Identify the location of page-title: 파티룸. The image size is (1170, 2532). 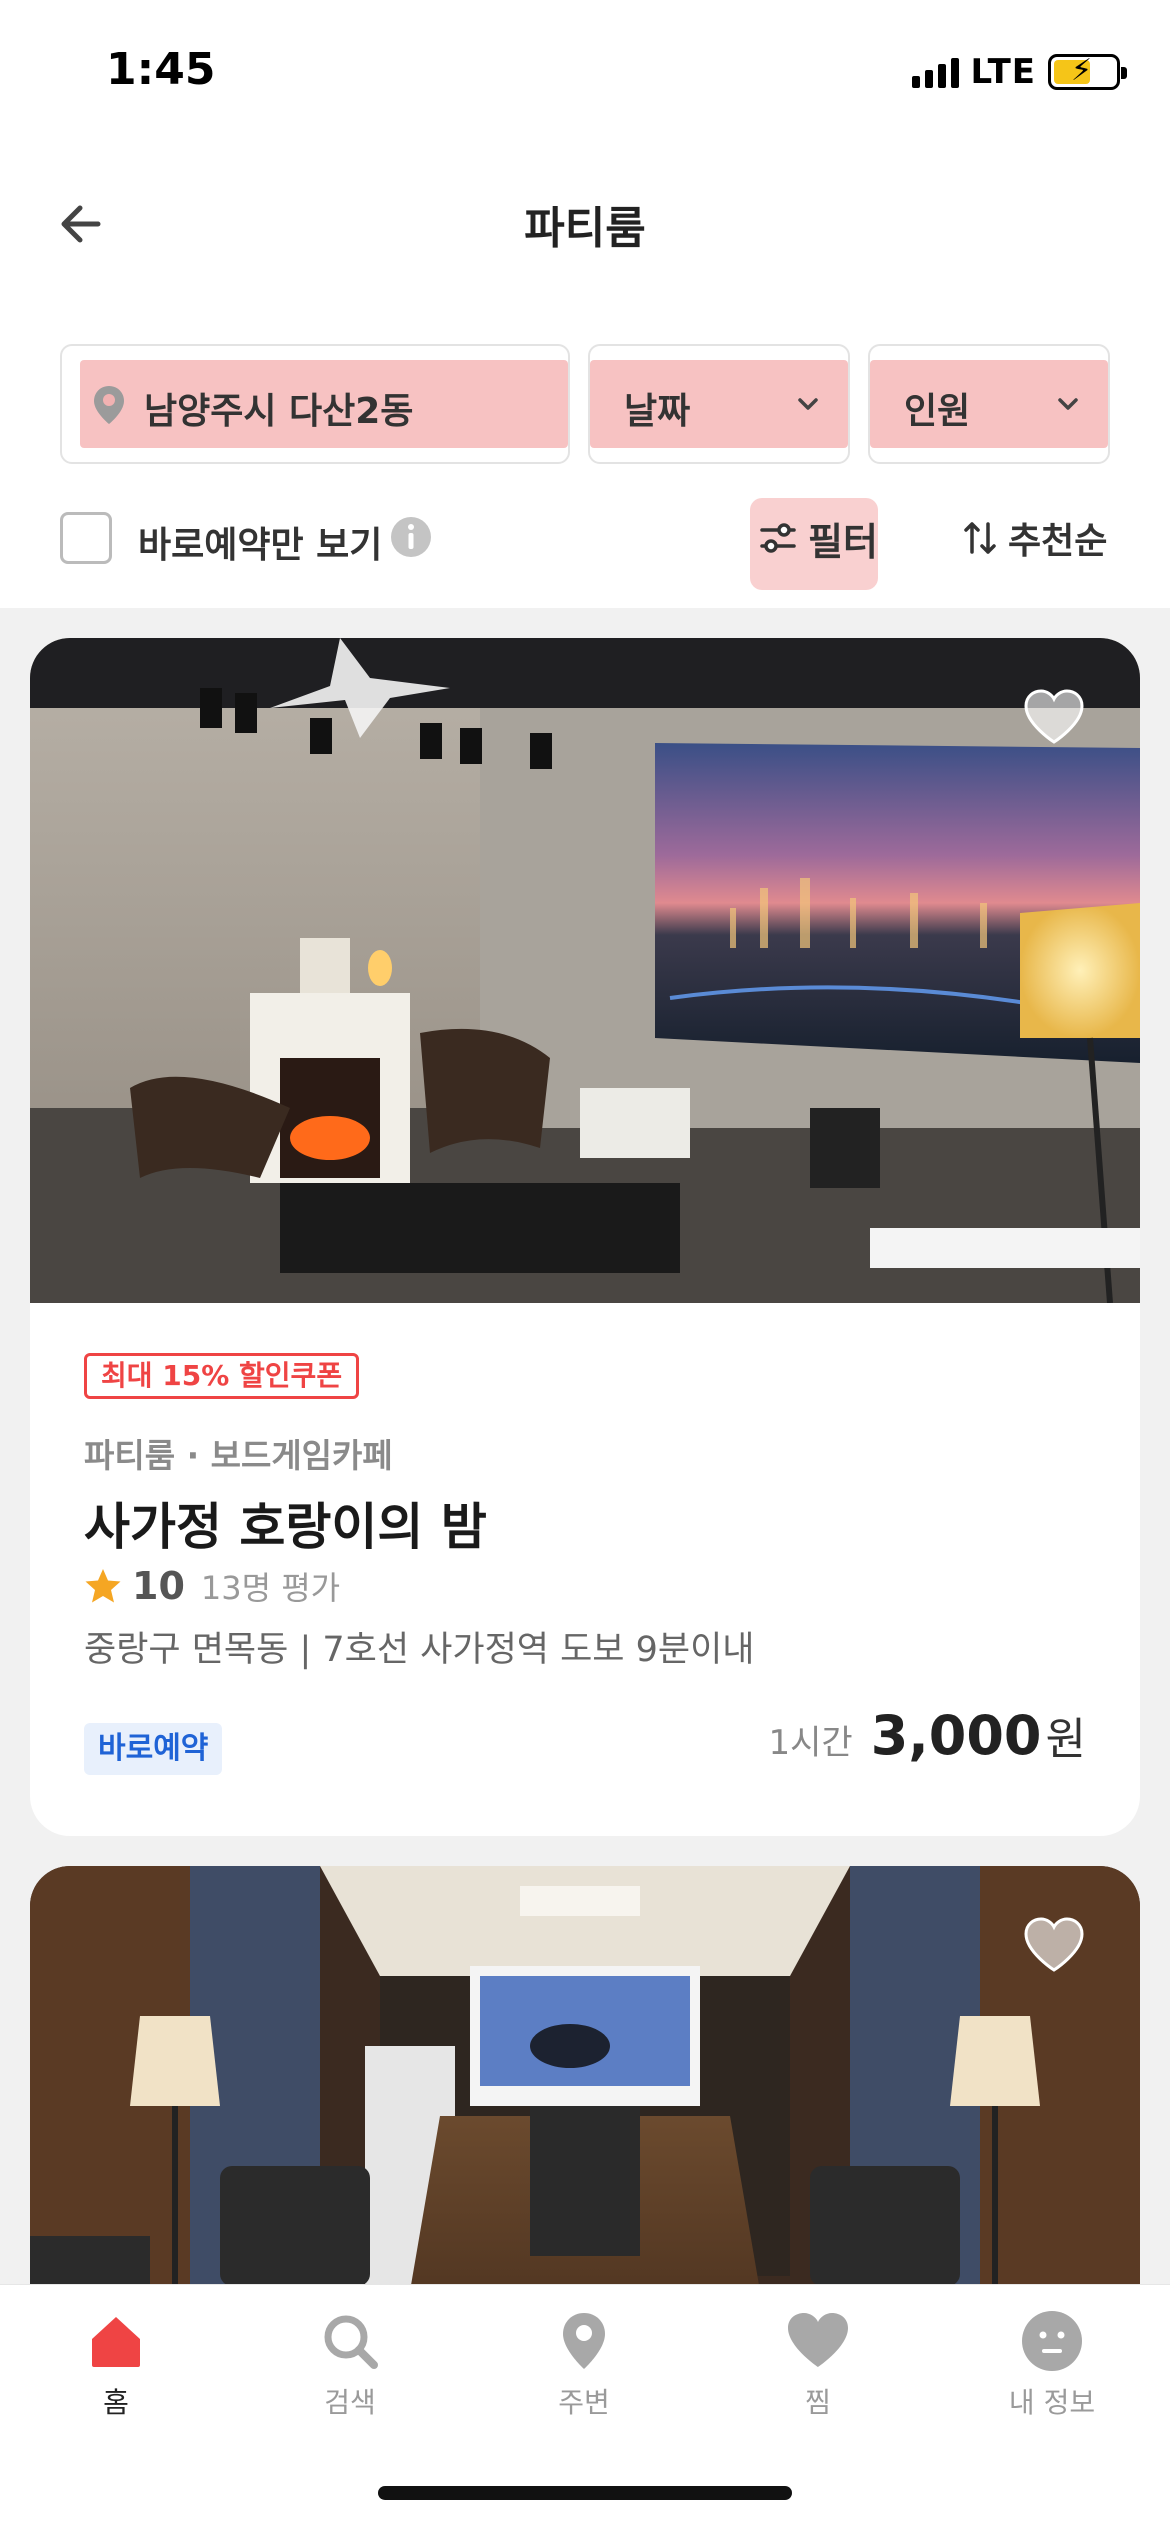
(585, 228).